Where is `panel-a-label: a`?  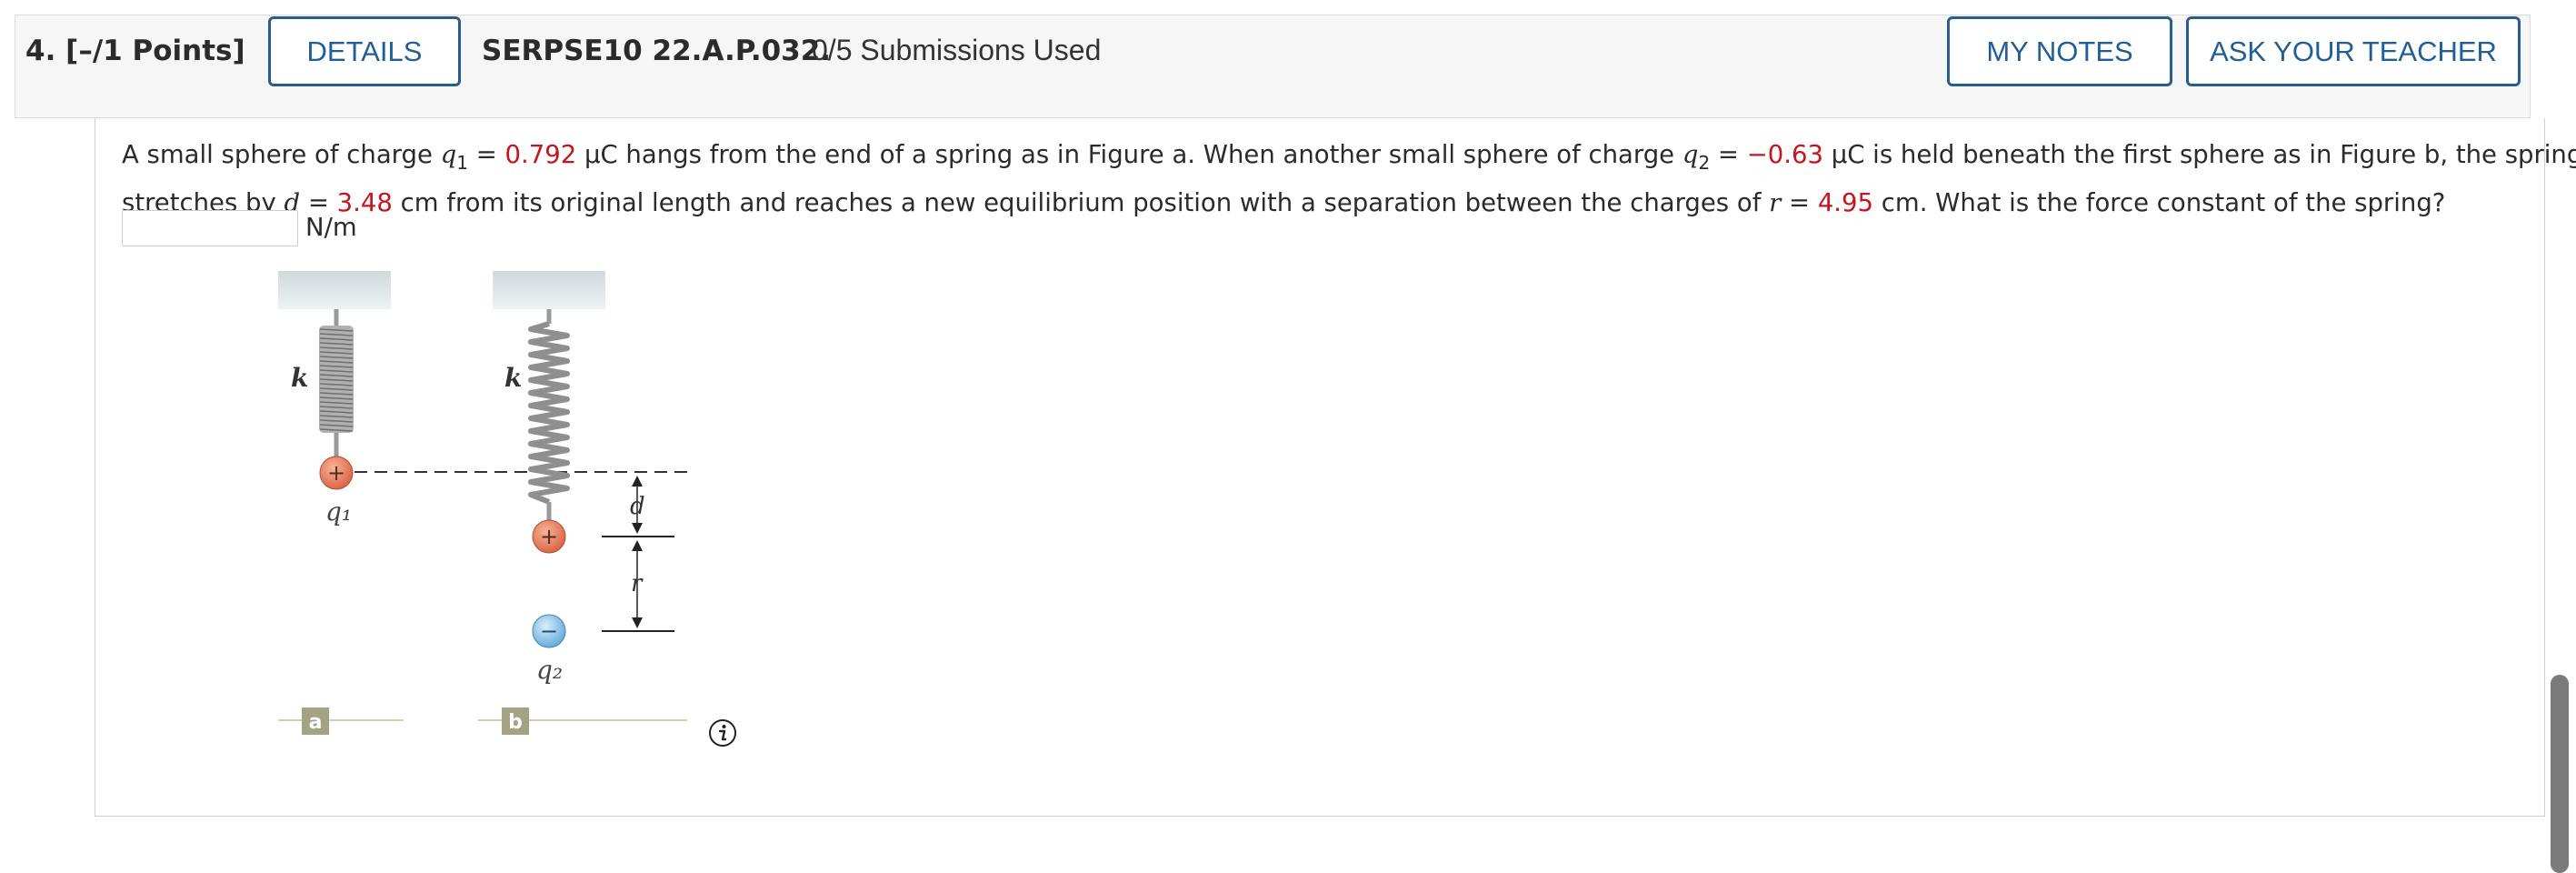 panel-a-label: a is located at coordinates (316, 722).